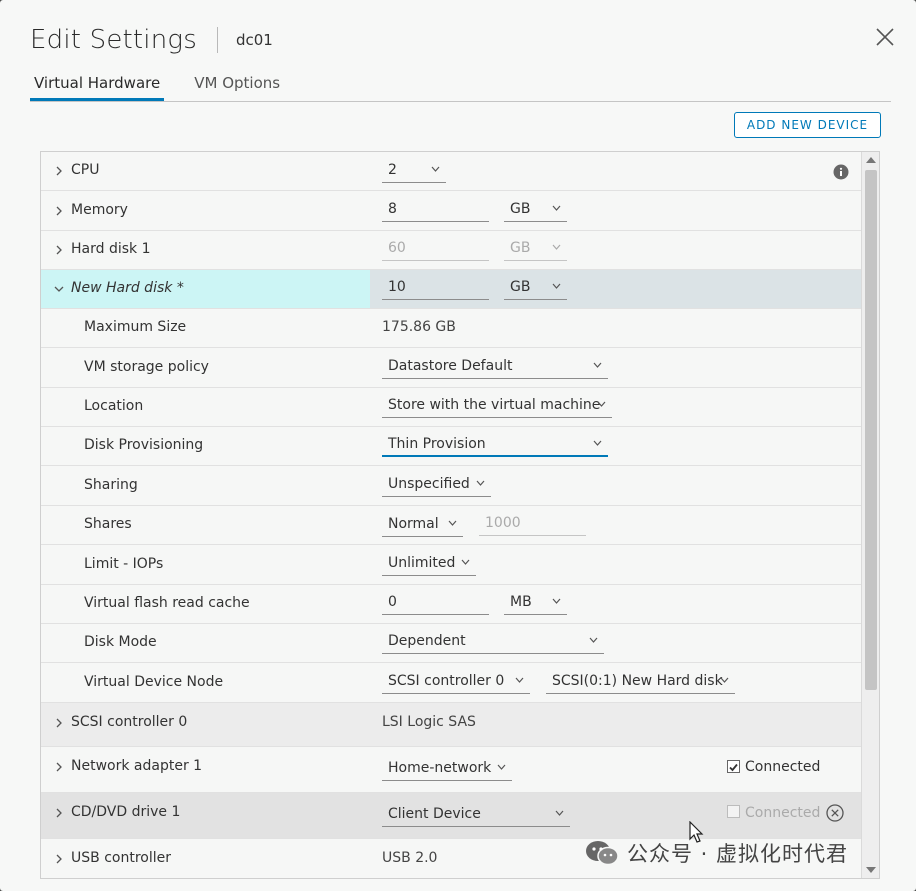  What do you see at coordinates (885, 37) in the screenshot?
I see `close-icon` at bounding box center [885, 37].